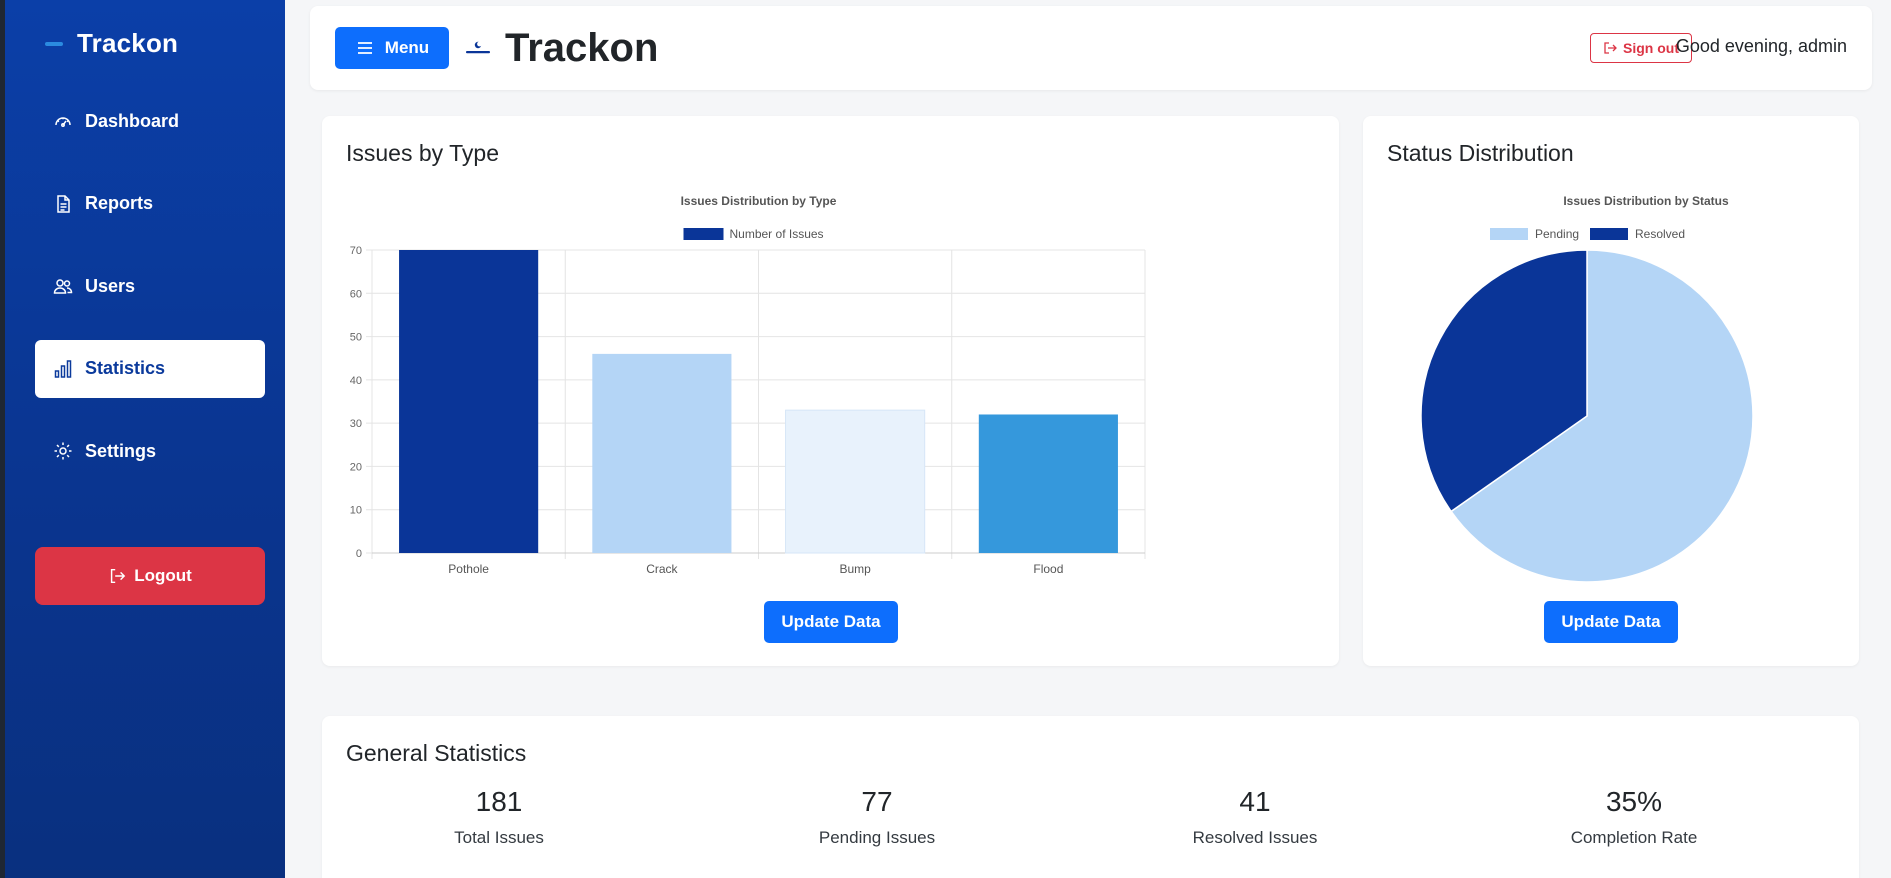  What do you see at coordinates (356, 294) in the screenshot?
I see `y-tick-label: 60` at bounding box center [356, 294].